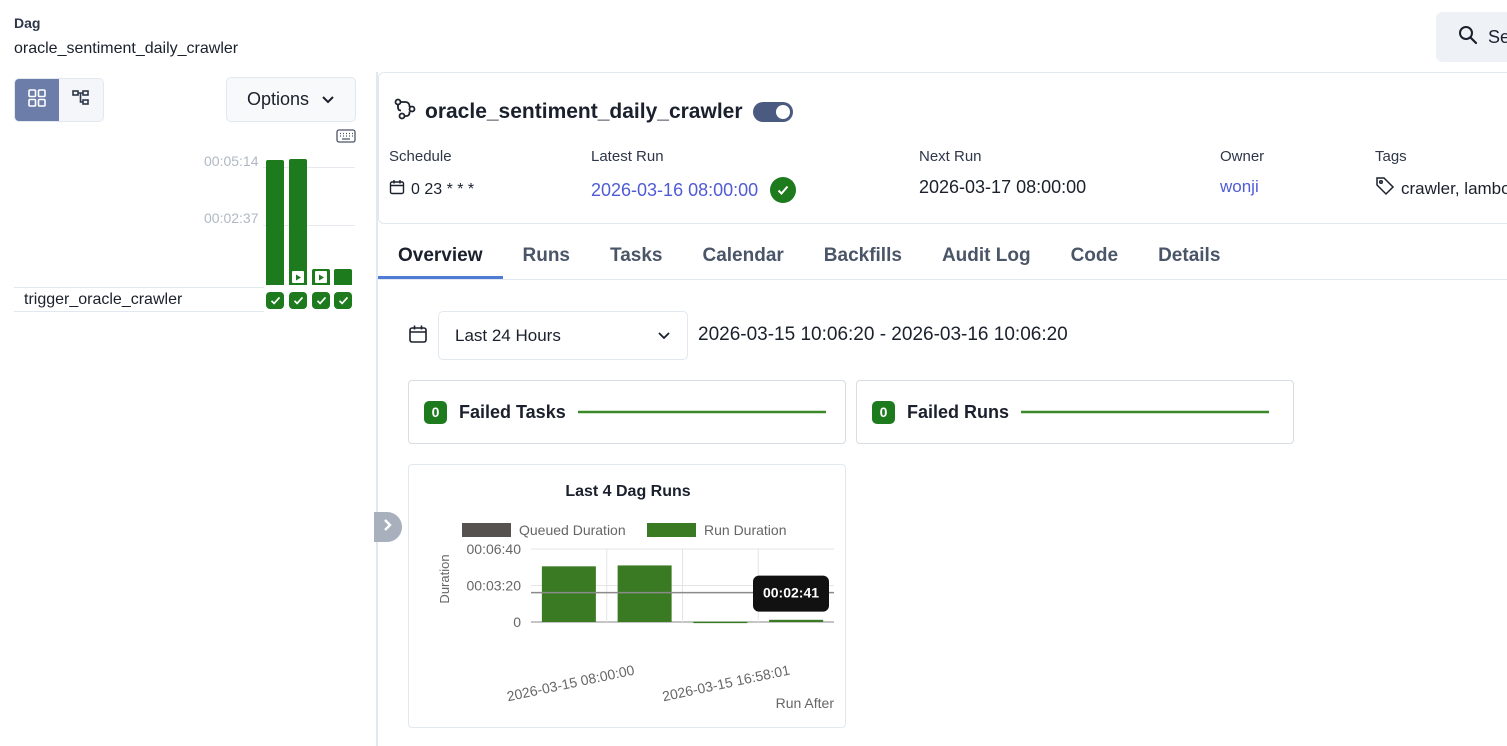 The width and height of the screenshot is (1507, 746). Describe the element at coordinates (883, 412) in the screenshot. I see `failed-runs-count: 0` at that location.